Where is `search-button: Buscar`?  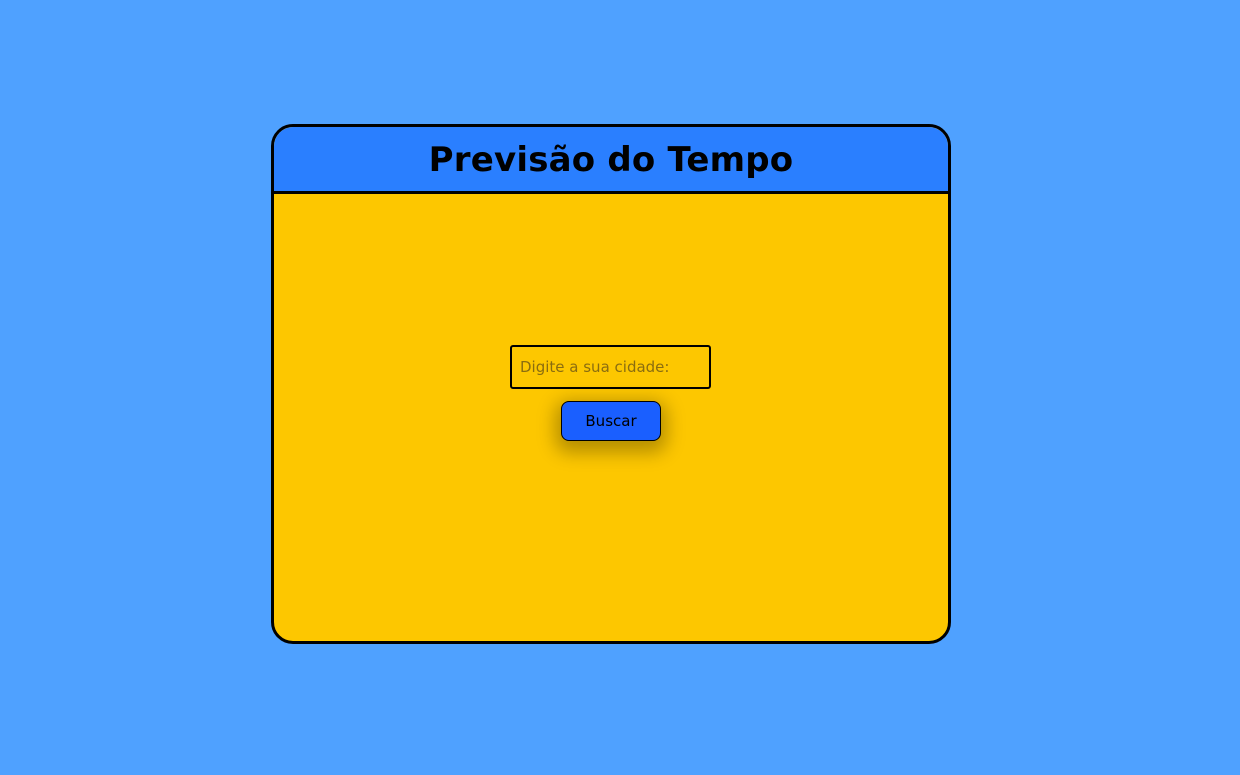
search-button: Buscar is located at coordinates (611, 421).